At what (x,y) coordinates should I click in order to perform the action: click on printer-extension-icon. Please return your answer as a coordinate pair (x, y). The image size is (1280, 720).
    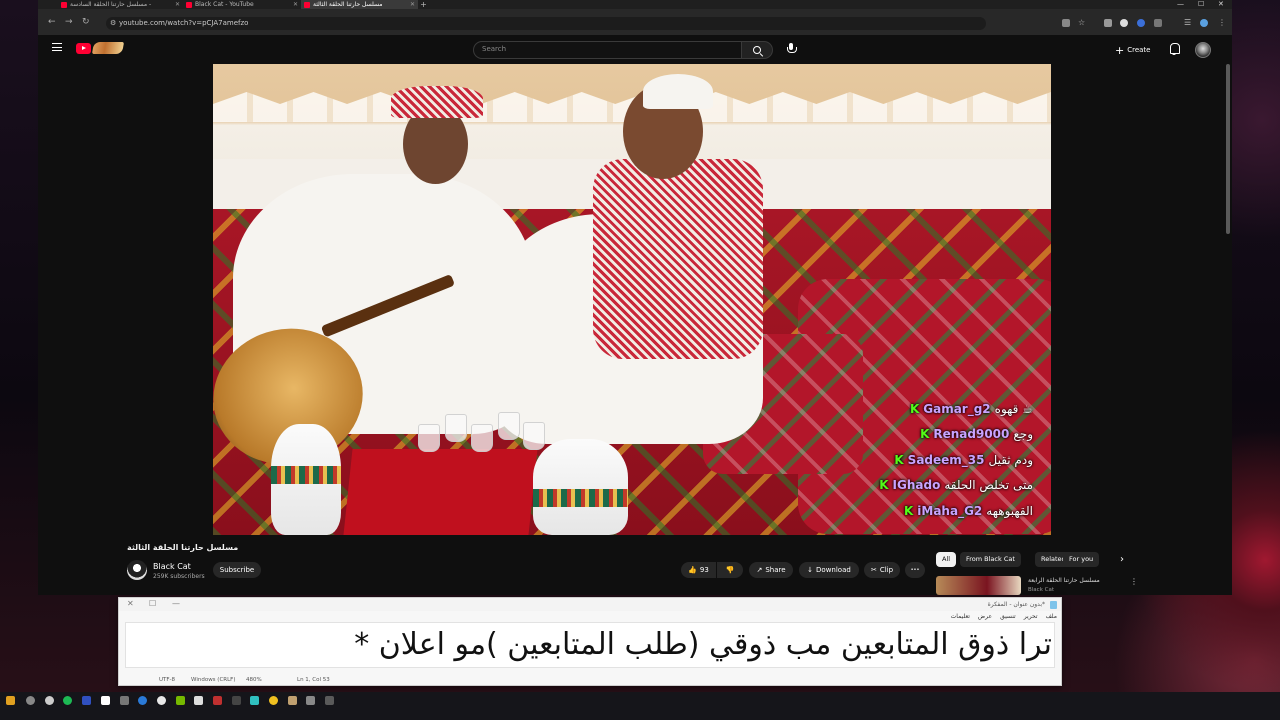
    Looking at the image, I should click on (1108, 23).